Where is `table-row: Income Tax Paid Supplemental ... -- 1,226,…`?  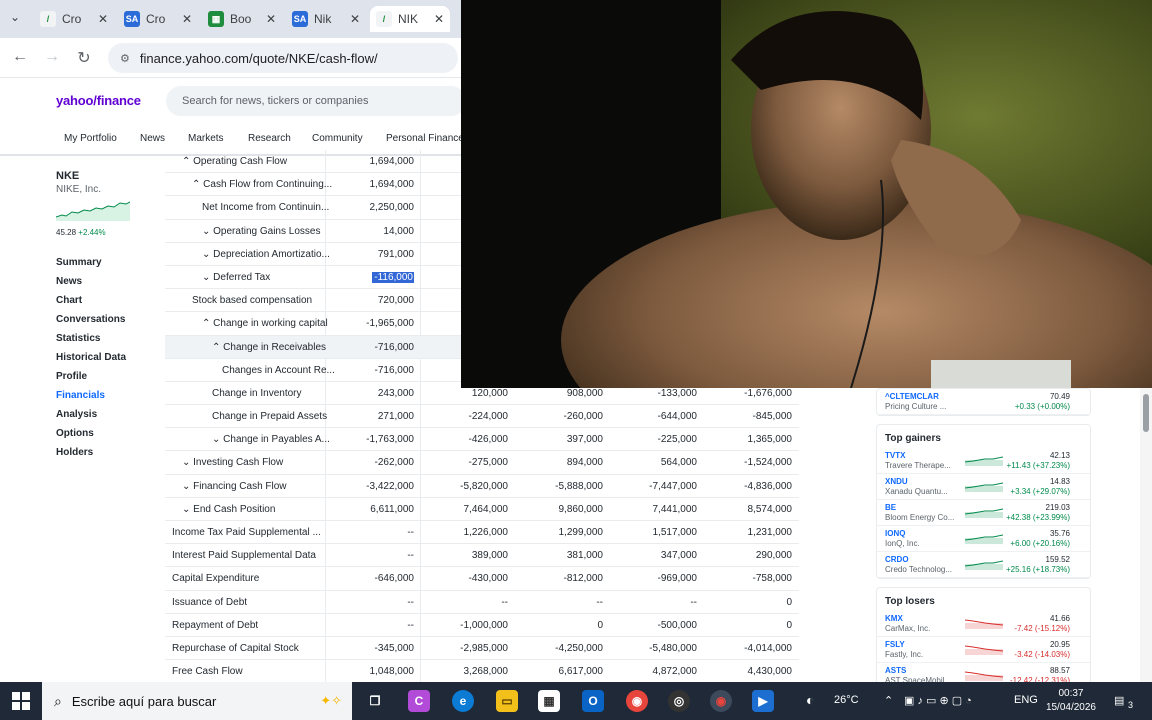 table-row: Income Tax Paid Supplemental ... -- 1,226,… is located at coordinates (482, 533).